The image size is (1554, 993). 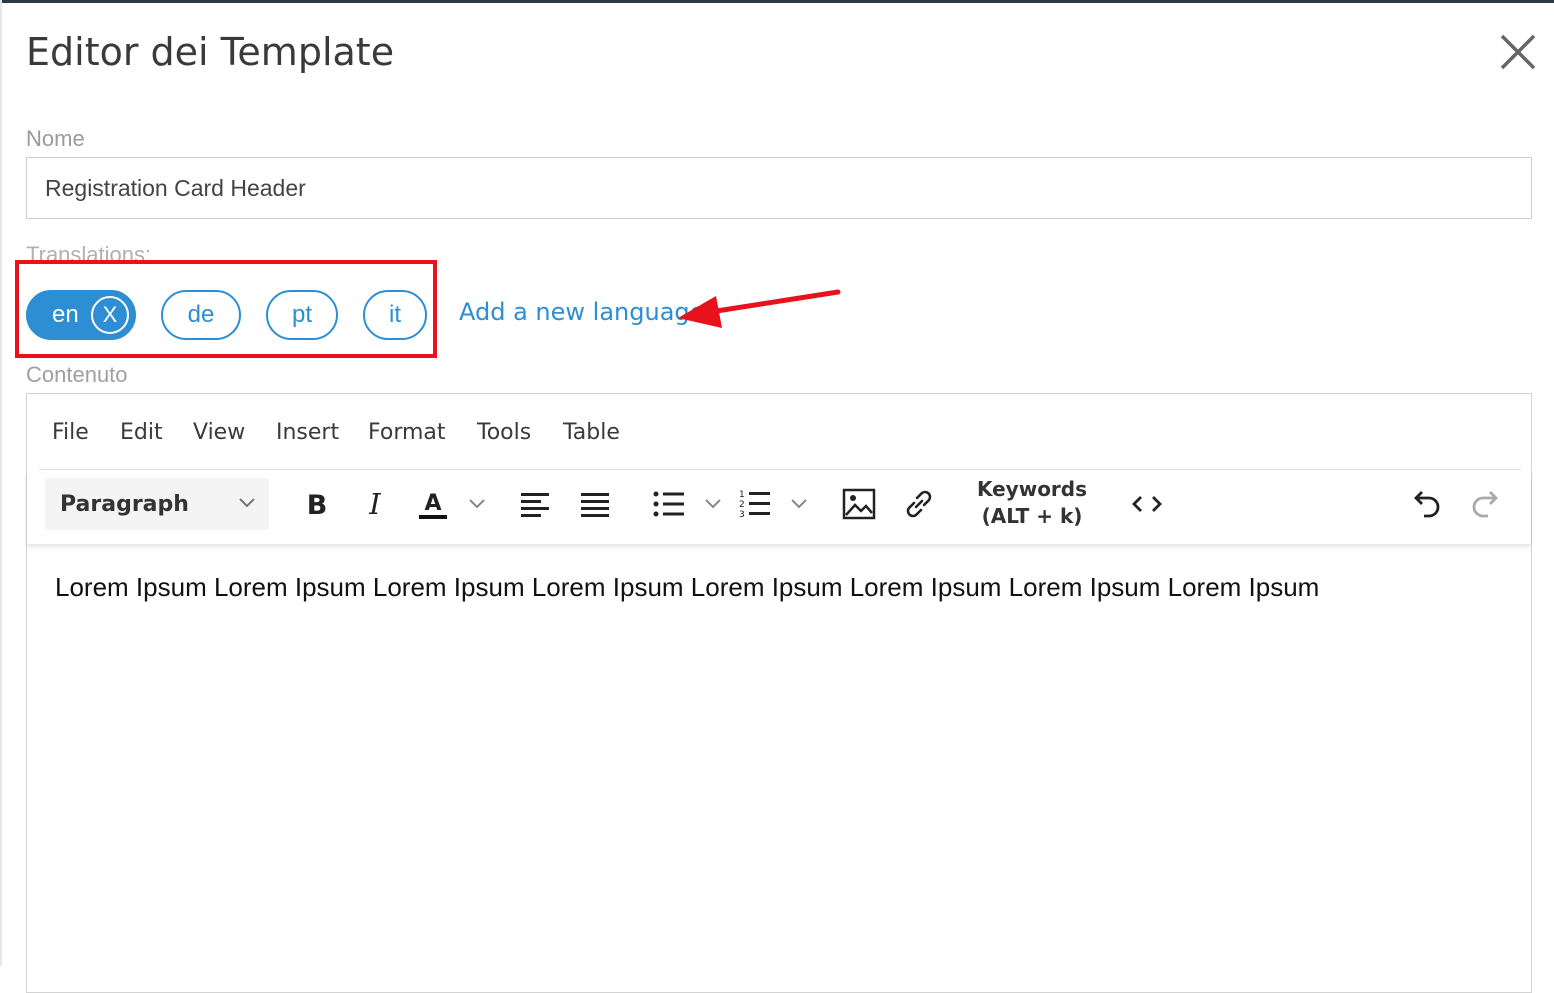 I want to click on italic-icon: I, so click(x=374, y=504).